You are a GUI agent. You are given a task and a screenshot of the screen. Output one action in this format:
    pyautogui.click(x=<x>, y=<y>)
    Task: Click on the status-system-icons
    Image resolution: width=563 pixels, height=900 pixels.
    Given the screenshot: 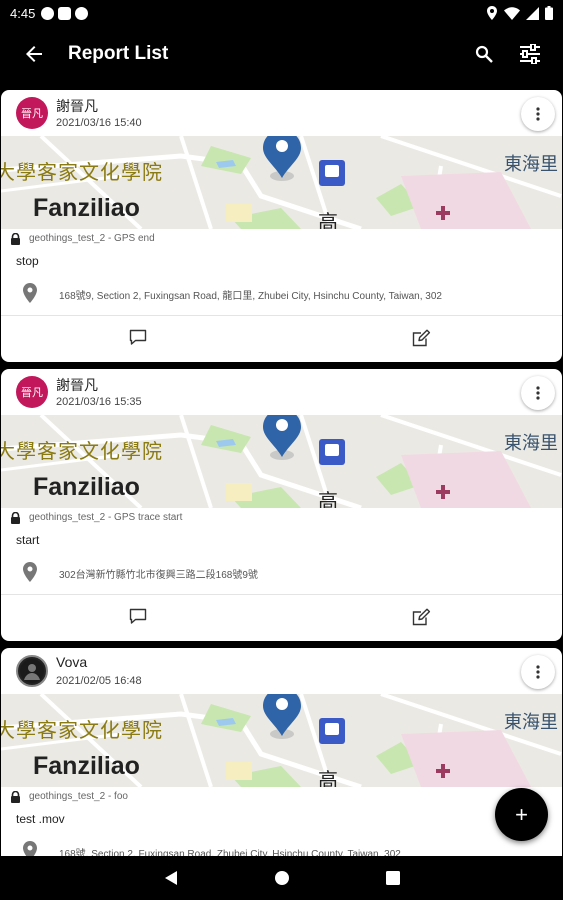 What is the action you would take?
    pyautogui.click(x=519, y=13)
    